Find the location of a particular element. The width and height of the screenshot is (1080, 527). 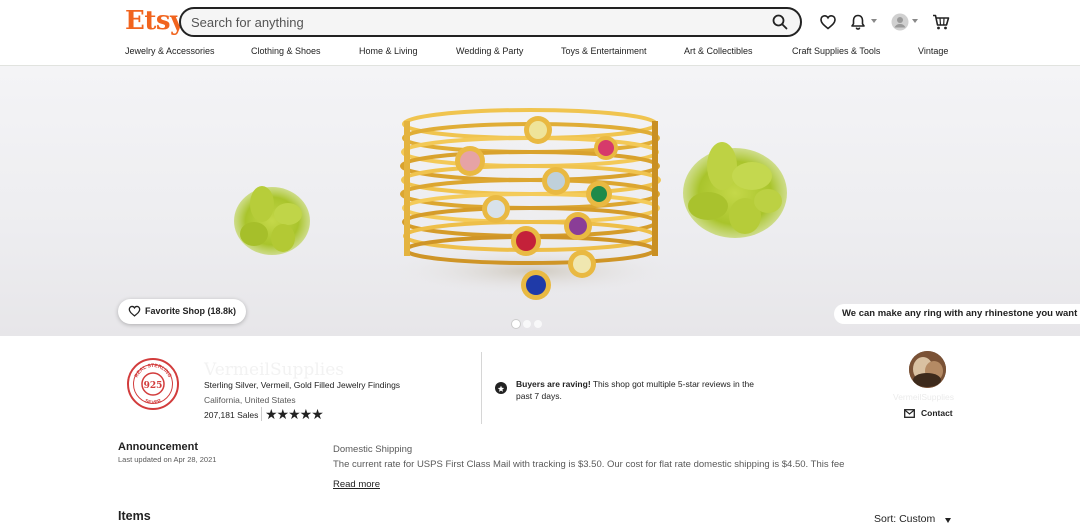

star-badge-icon is located at coordinates (501, 388).